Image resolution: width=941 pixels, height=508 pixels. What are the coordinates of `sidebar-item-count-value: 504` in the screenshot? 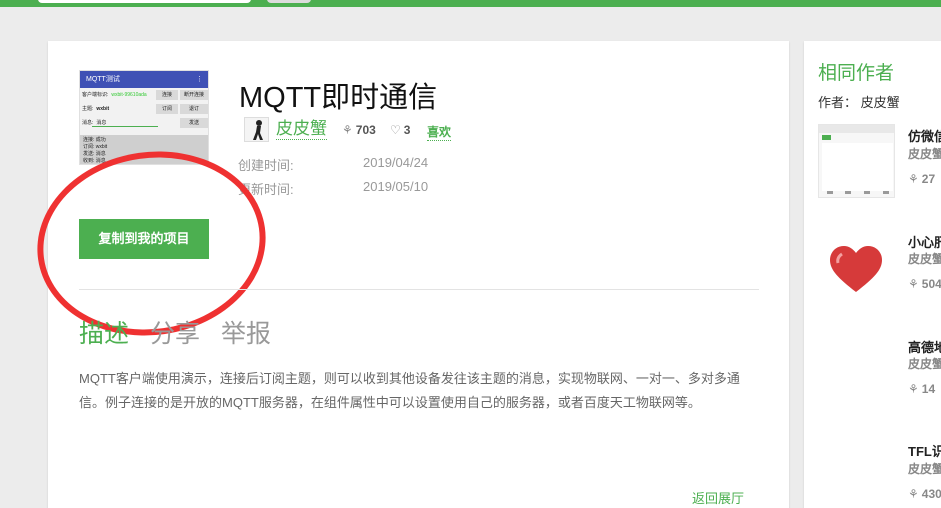 It's located at (931, 284).